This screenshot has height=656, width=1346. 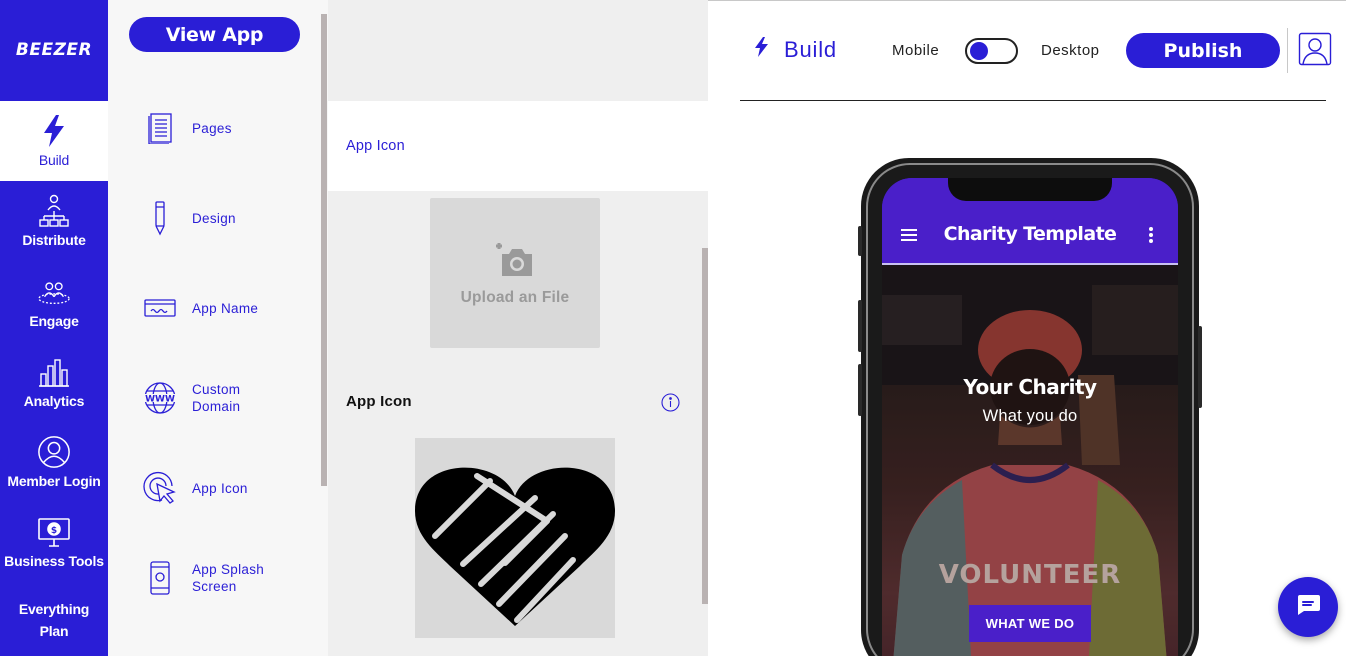 What do you see at coordinates (1070, 50) in the screenshot?
I see `desktop-mode-label: Desktop` at bounding box center [1070, 50].